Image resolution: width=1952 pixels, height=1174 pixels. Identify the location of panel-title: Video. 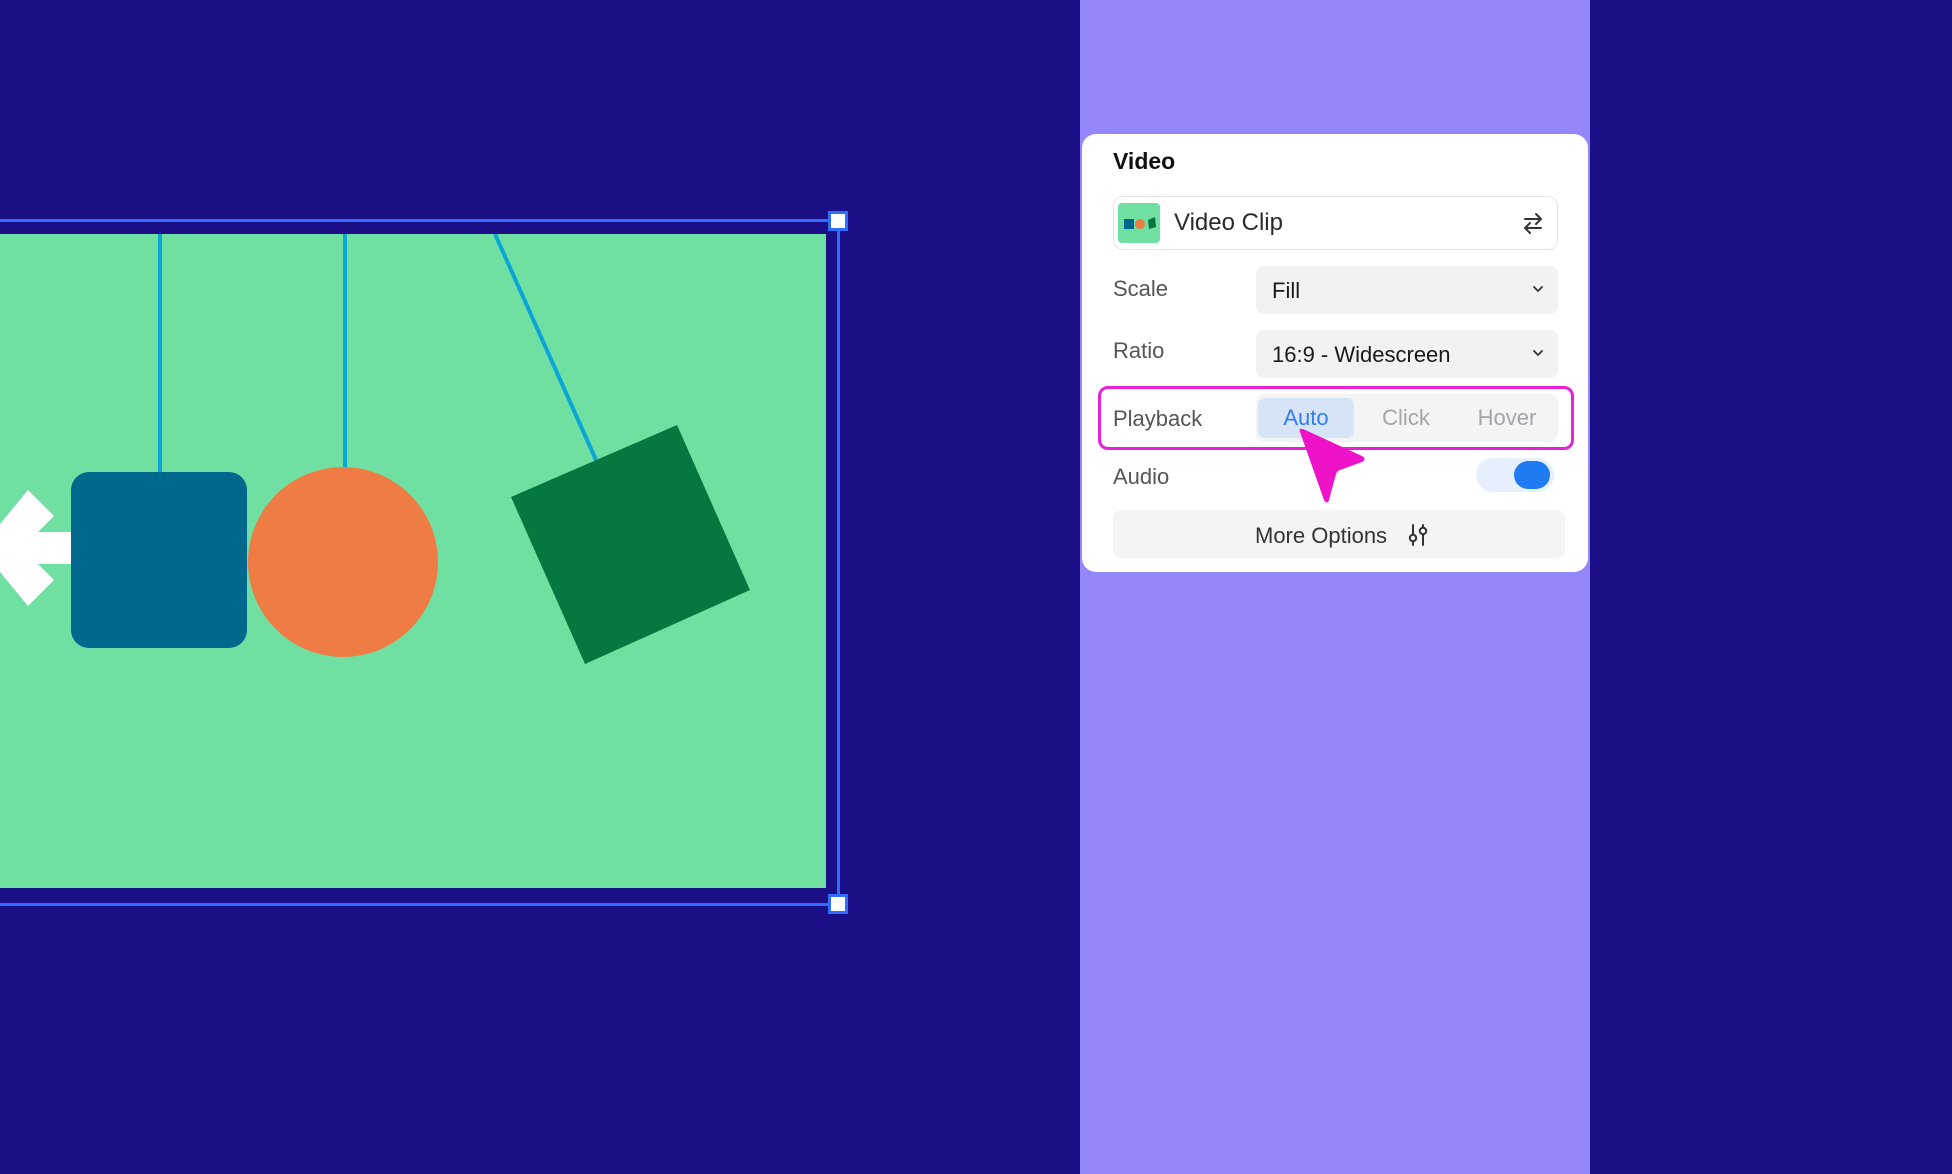
(1144, 161).